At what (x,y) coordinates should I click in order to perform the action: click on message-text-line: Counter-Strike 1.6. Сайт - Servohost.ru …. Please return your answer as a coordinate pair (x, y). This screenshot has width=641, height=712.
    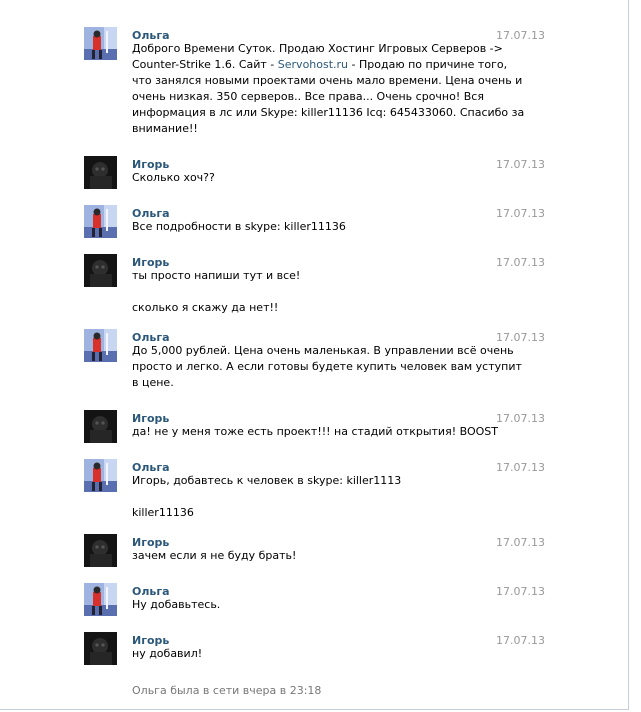
    Looking at the image, I should click on (320, 64).